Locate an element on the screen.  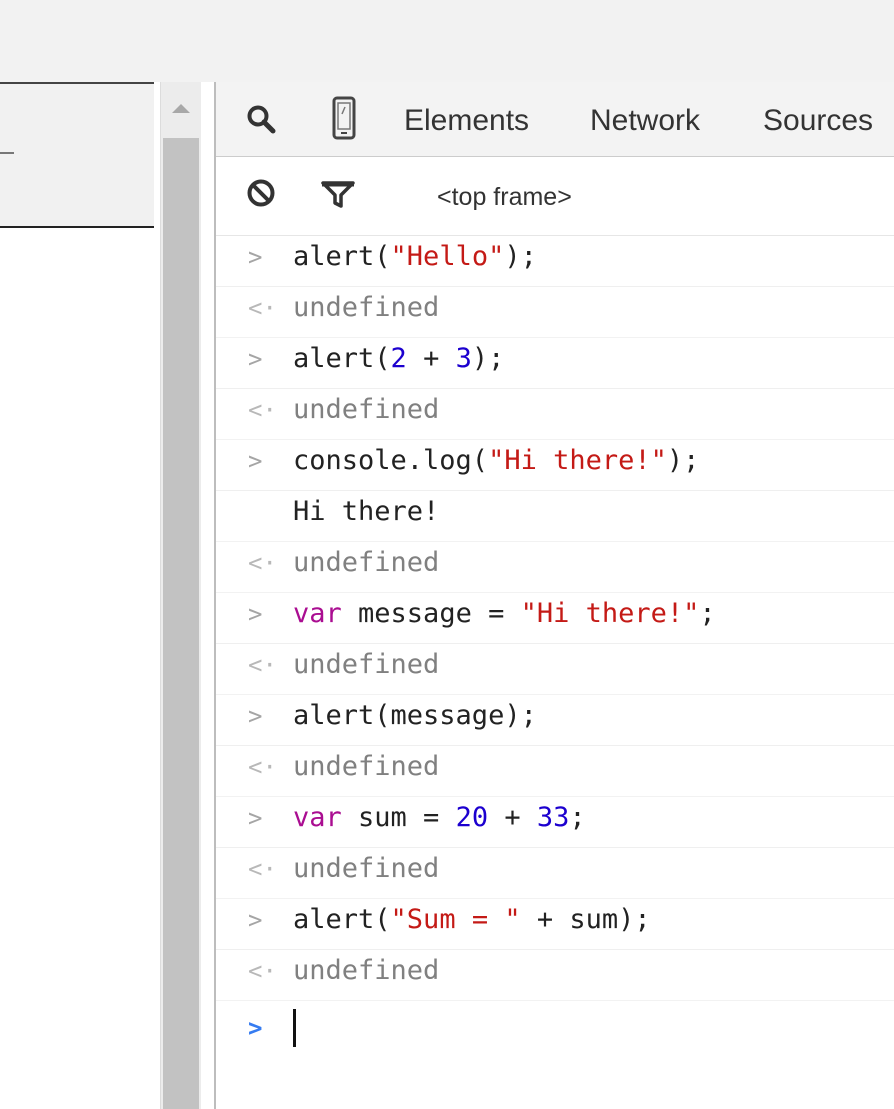
page-panel is located at coordinates (77, 155).